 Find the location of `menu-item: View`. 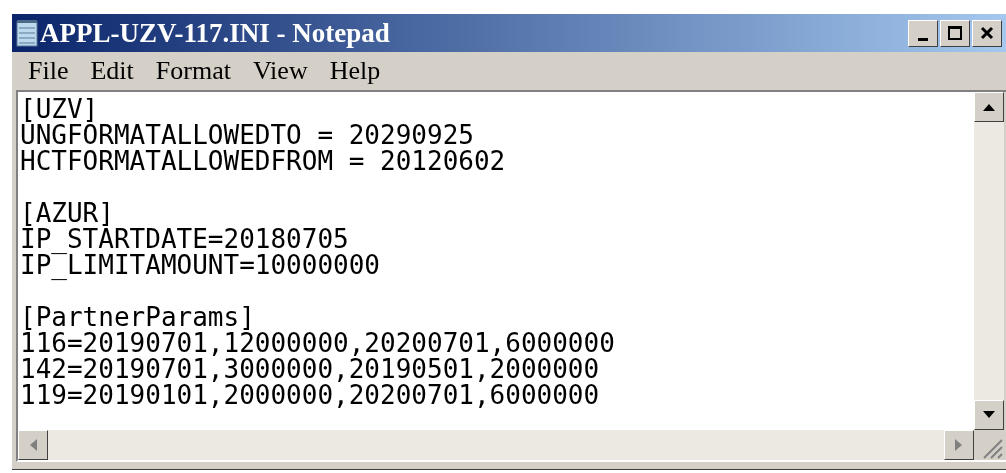

menu-item: View is located at coordinates (280, 71).